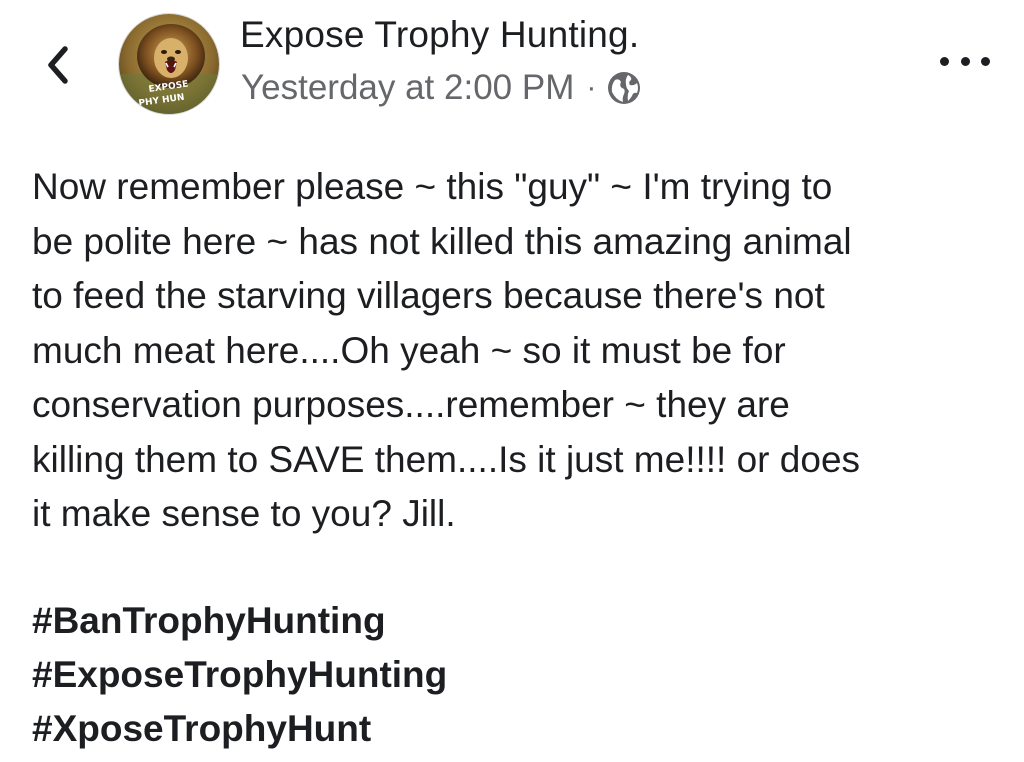 Image resolution: width=1024 pixels, height=762 pixels. I want to click on post-meta: Yesterday at 2:00 PM ·, so click(441, 88).